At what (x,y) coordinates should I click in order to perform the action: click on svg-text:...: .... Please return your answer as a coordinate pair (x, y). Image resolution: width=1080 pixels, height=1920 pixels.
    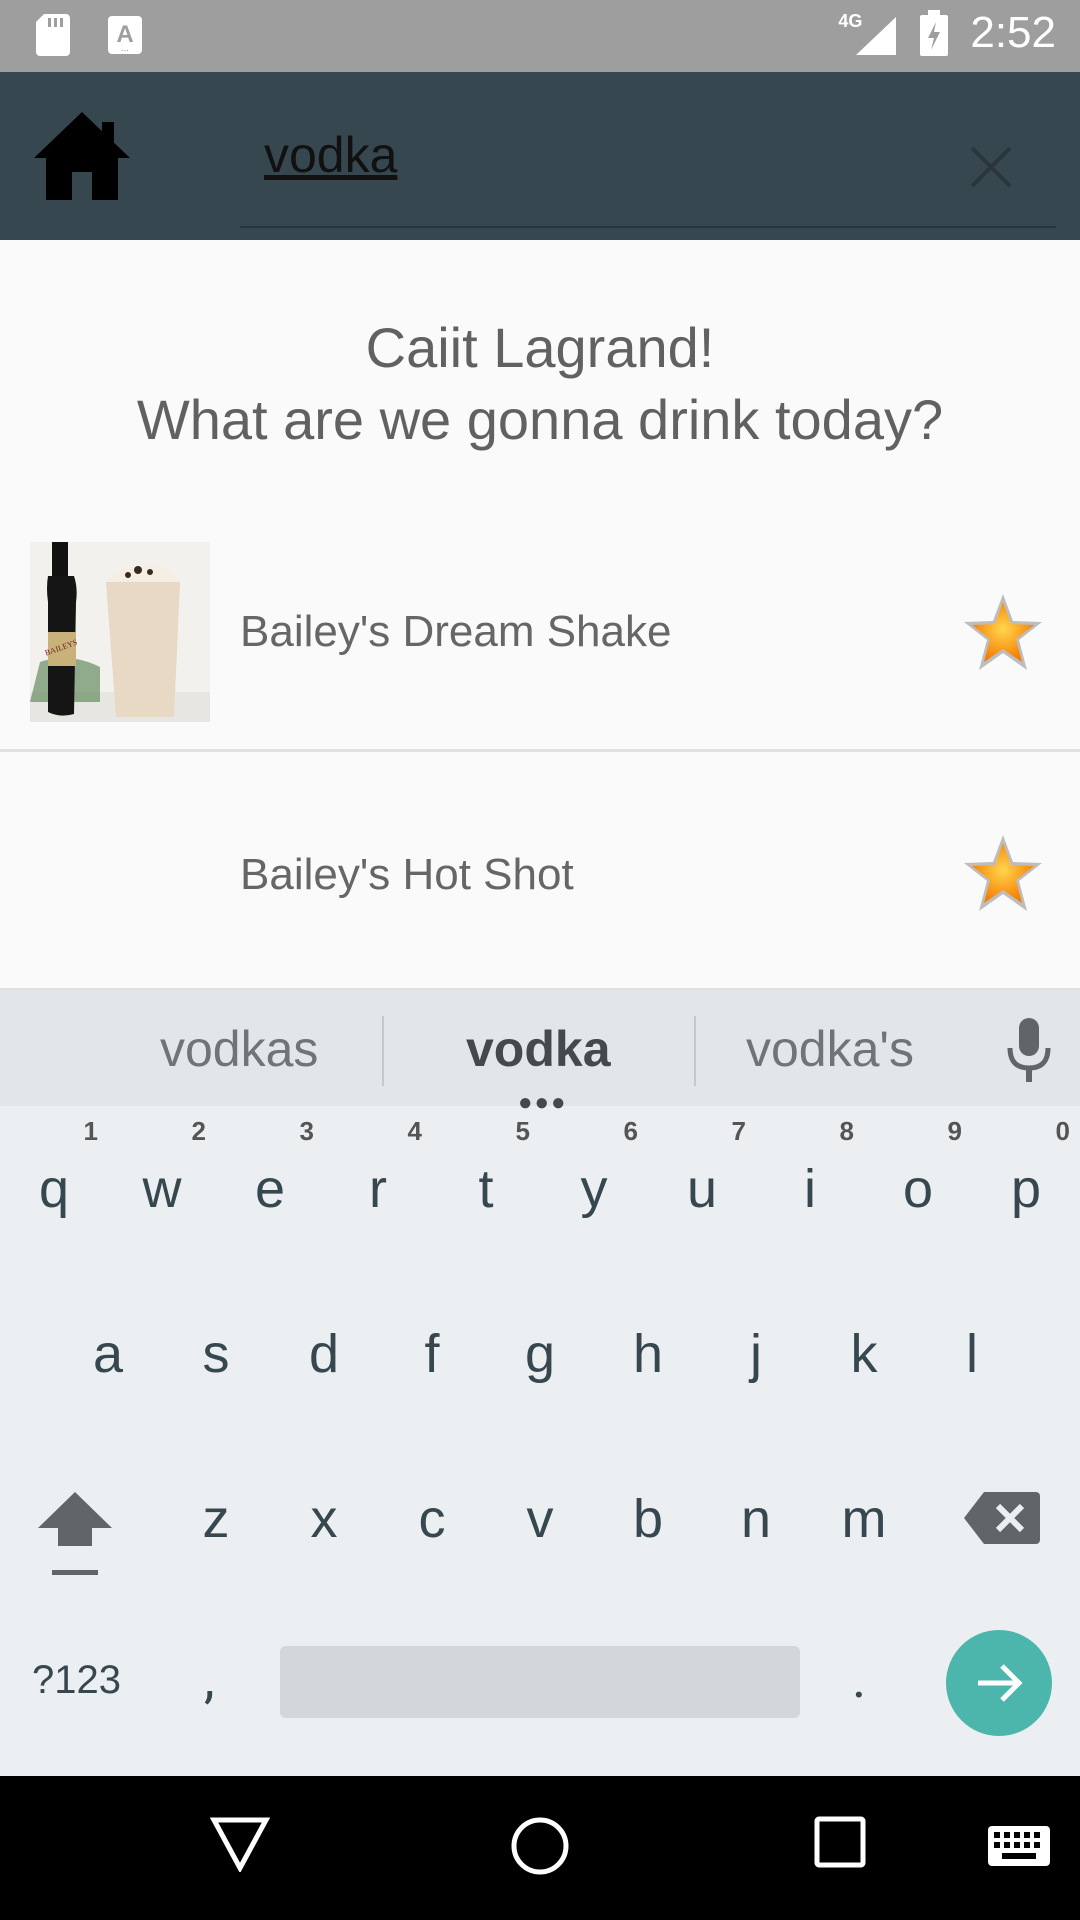
    Looking at the image, I should click on (125, 48).